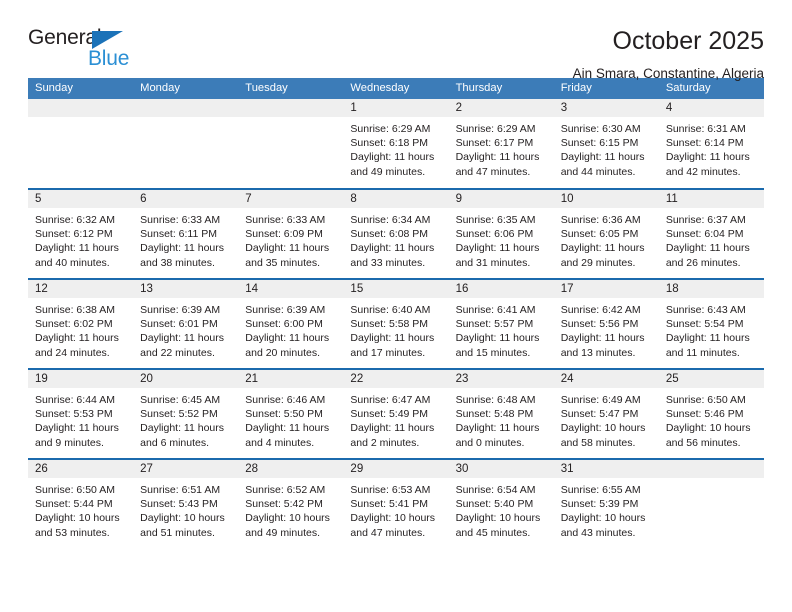 Image resolution: width=792 pixels, height=612 pixels. Describe the element at coordinates (291, 379) in the screenshot. I see `day-number: 21` at that location.